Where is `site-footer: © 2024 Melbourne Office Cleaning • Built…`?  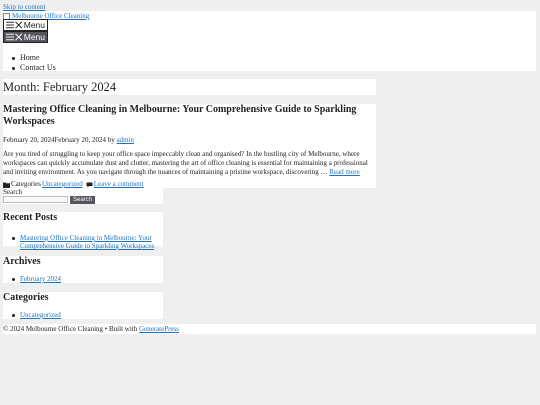 site-footer: © 2024 Melbourne Office Cleaning • Built… is located at coordinates (269, 329).